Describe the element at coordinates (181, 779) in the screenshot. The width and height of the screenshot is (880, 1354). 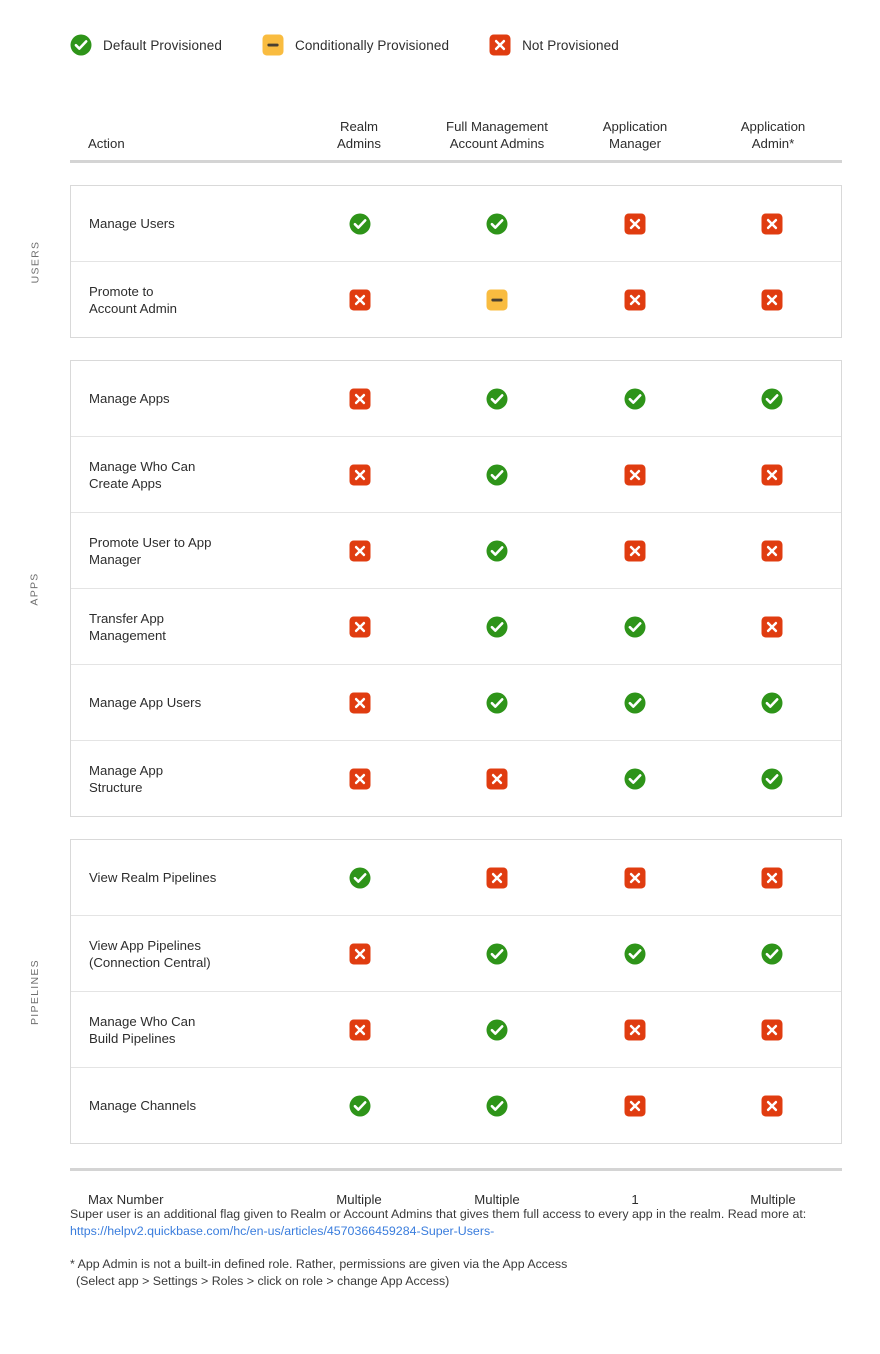
I see `row-label: Manage App Structure` at that location.